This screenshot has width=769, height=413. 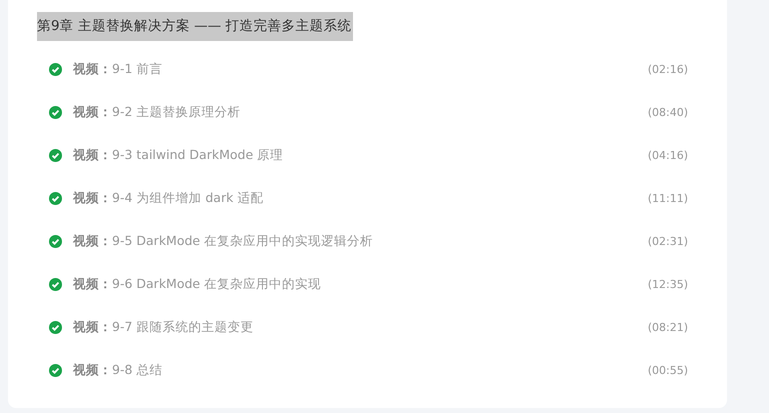 I want to click on lesson-link: 9-8 总结, so click(x=380, y=370).